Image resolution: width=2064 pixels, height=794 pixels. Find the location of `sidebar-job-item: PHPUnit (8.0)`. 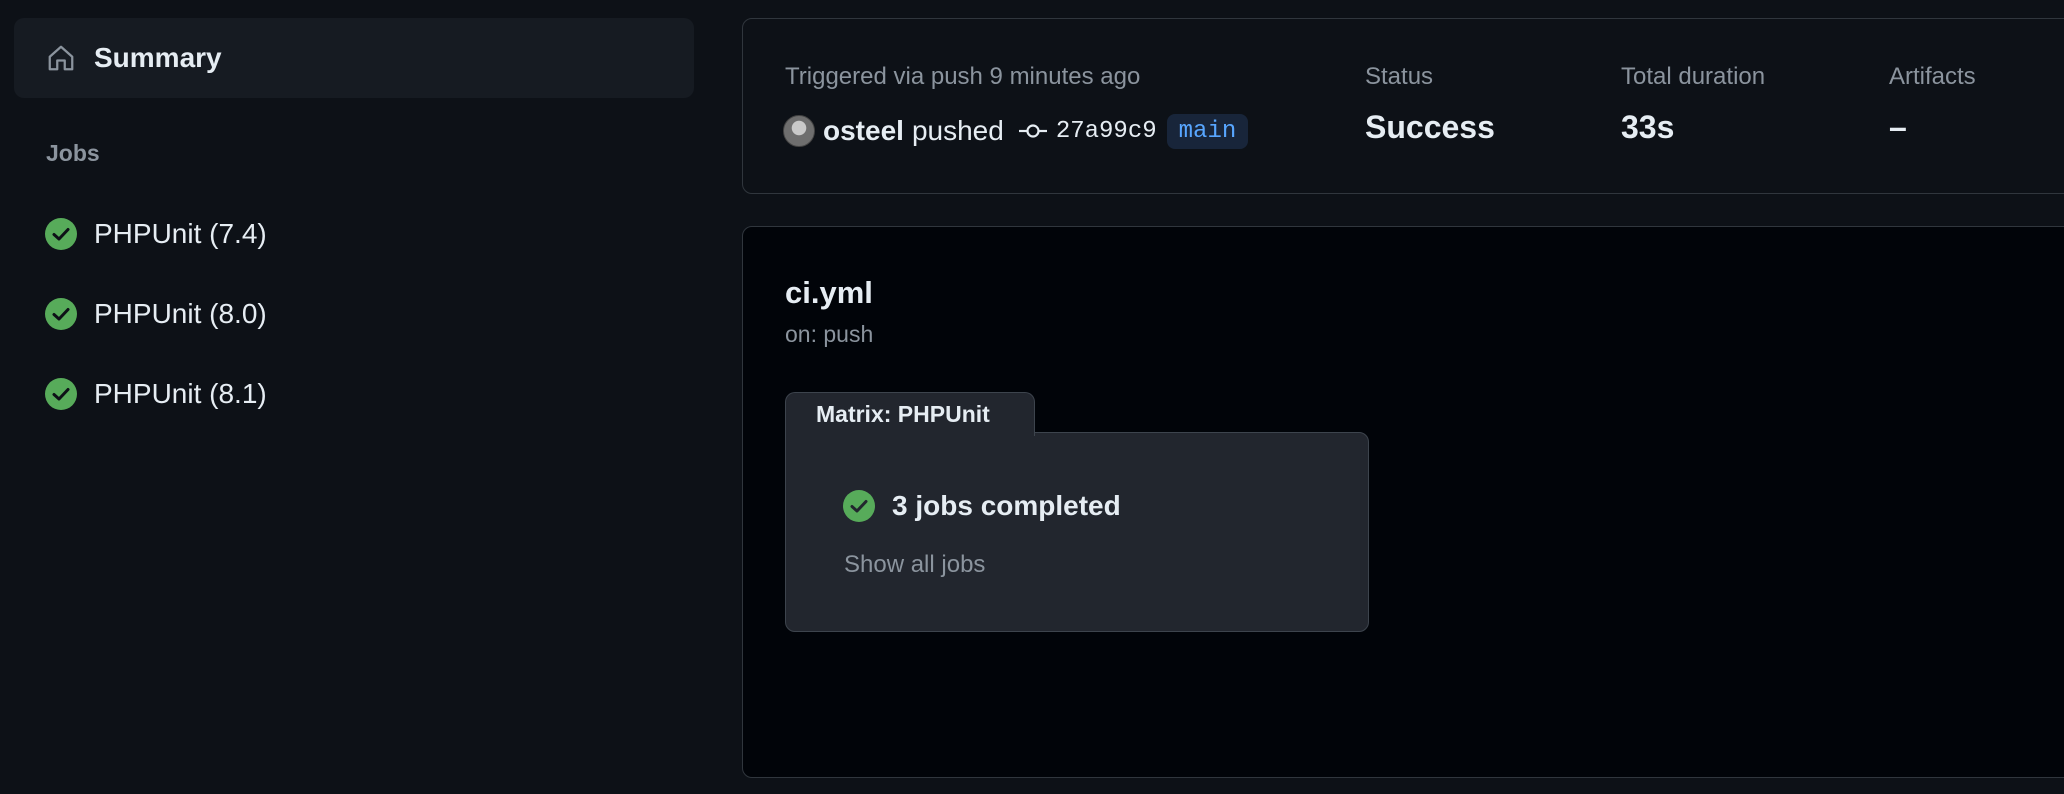

sidebar-job-item: PHPUnit (8.0) is located at coordinates (155, 314).